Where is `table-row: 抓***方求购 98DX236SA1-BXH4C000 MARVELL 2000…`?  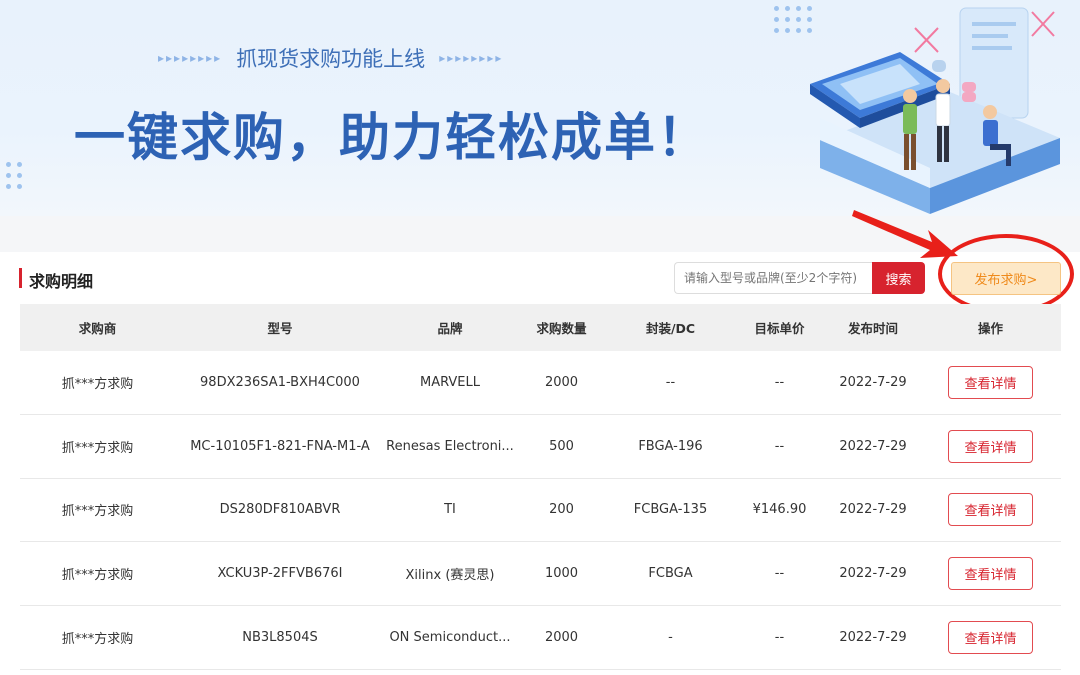 table-row: 抓***方求购 98DX236SA1-BXH4C000 MARVELL 2000… is located at coordinates (540, 383).